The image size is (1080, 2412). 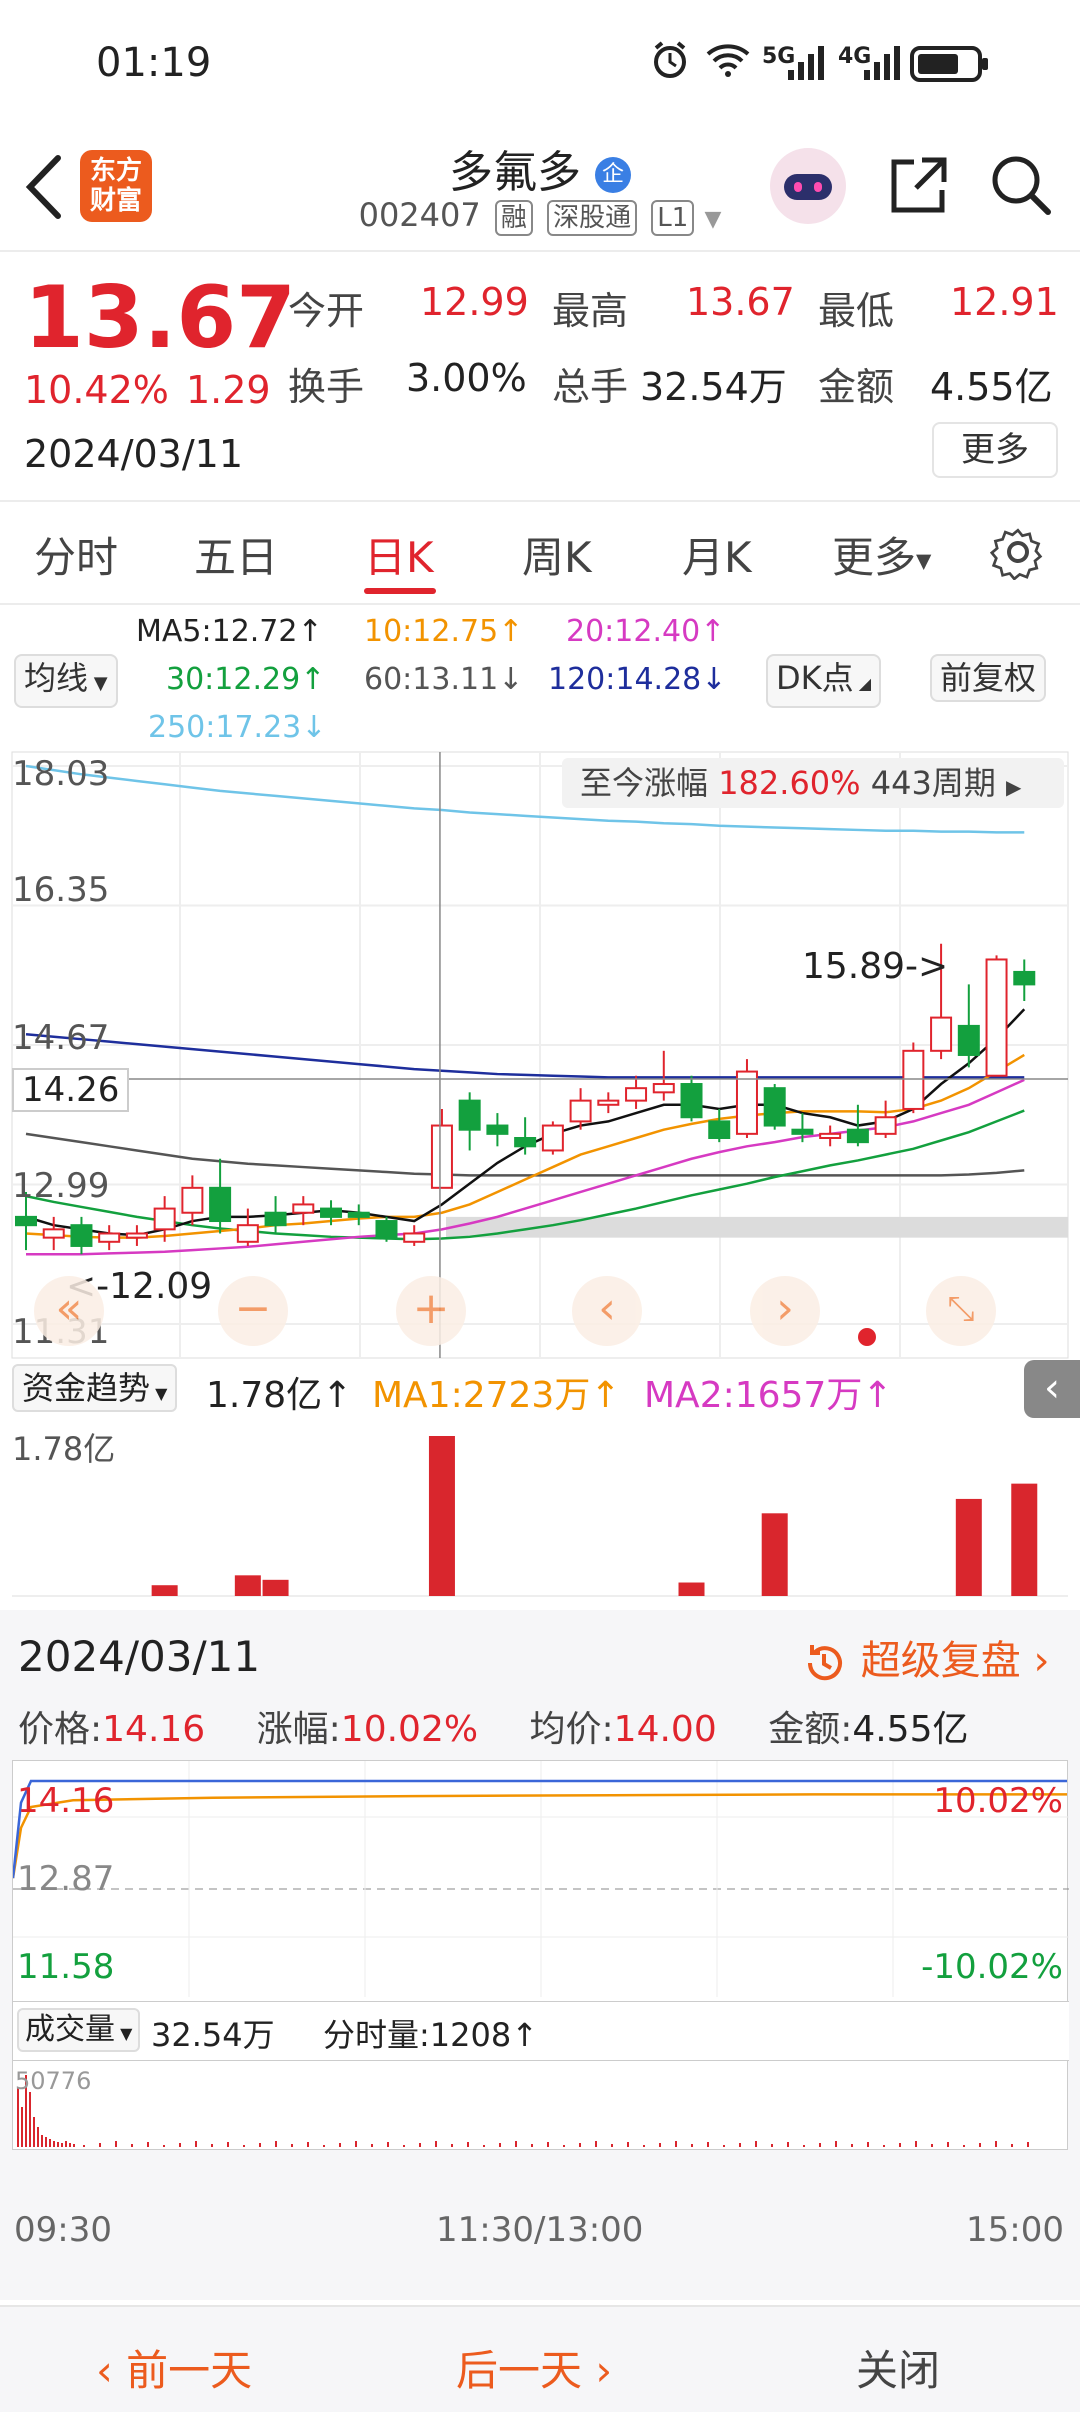 What do you see at coordinates (534, 2367) in the screenshot?
I see `next-day-button: 后一天 ›` at bounding box center [534, 2367].